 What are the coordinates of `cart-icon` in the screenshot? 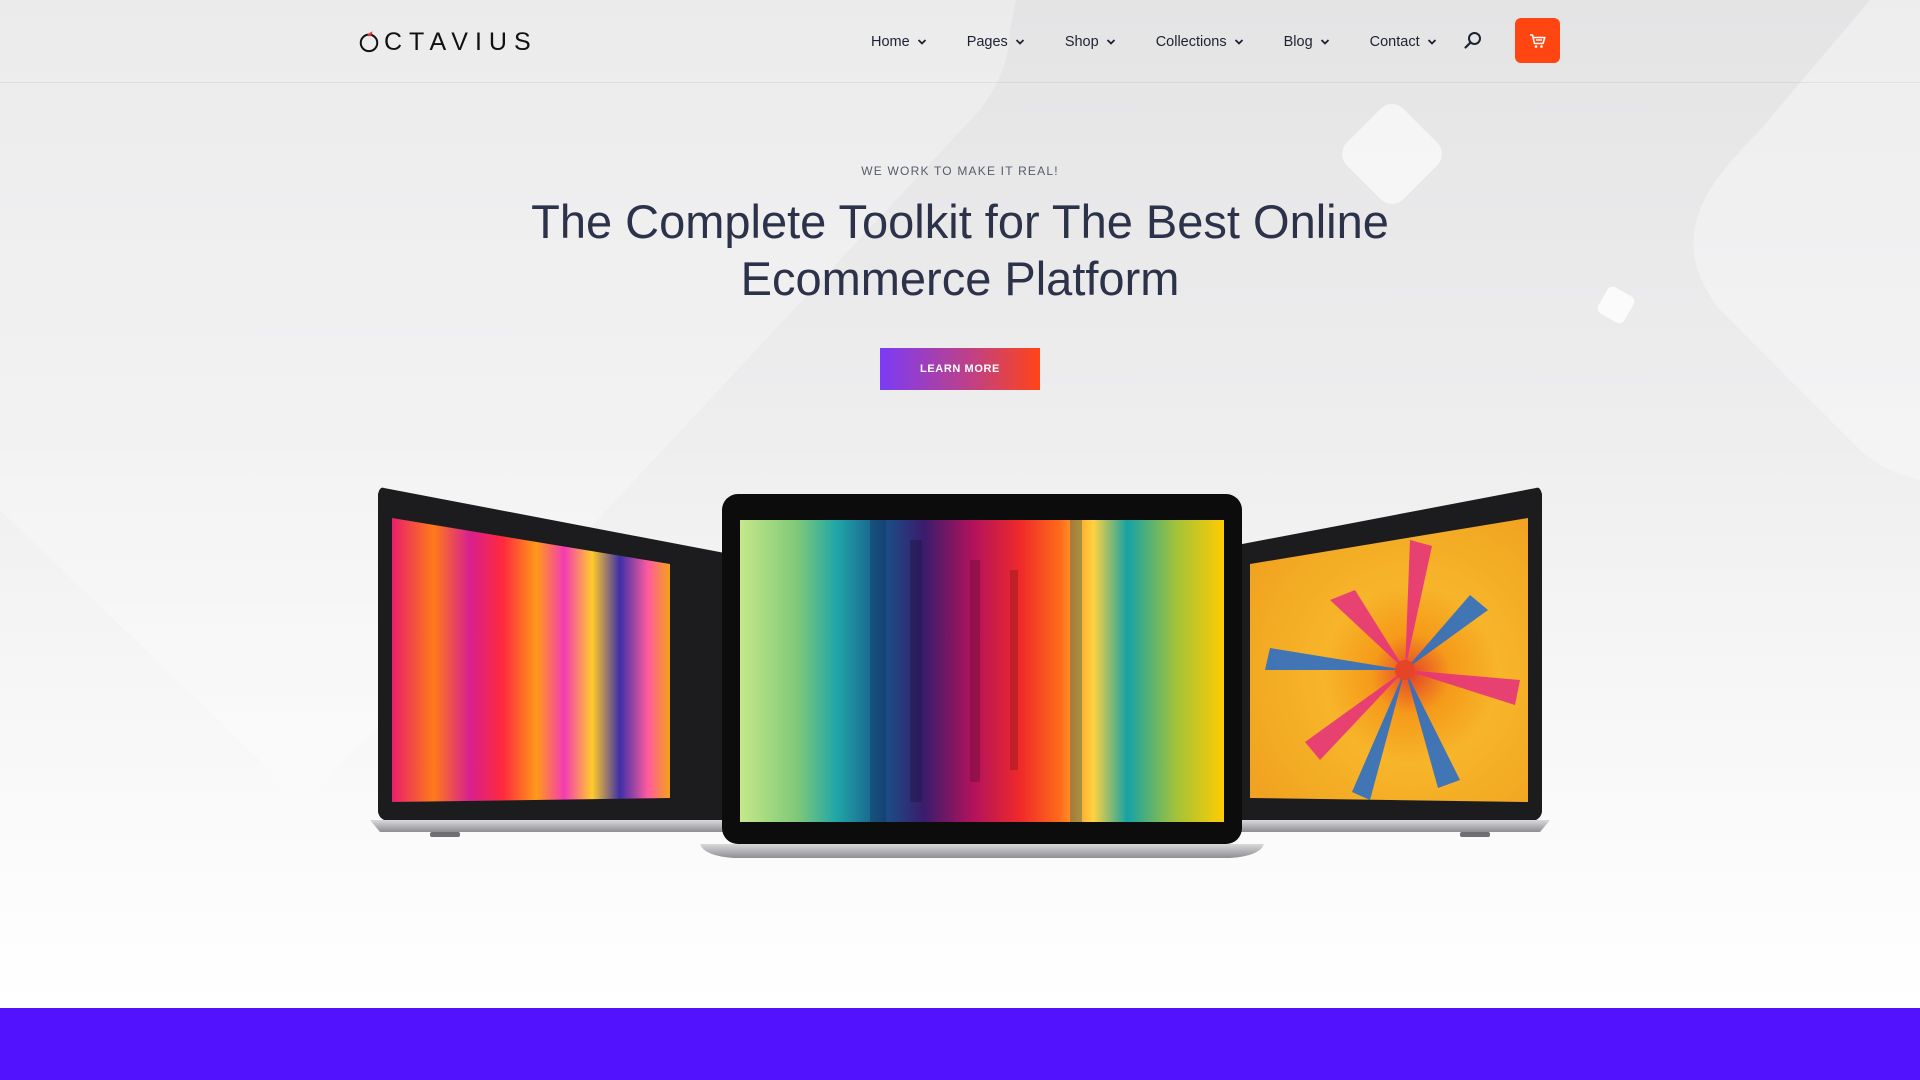 It's located at (1537, 40).